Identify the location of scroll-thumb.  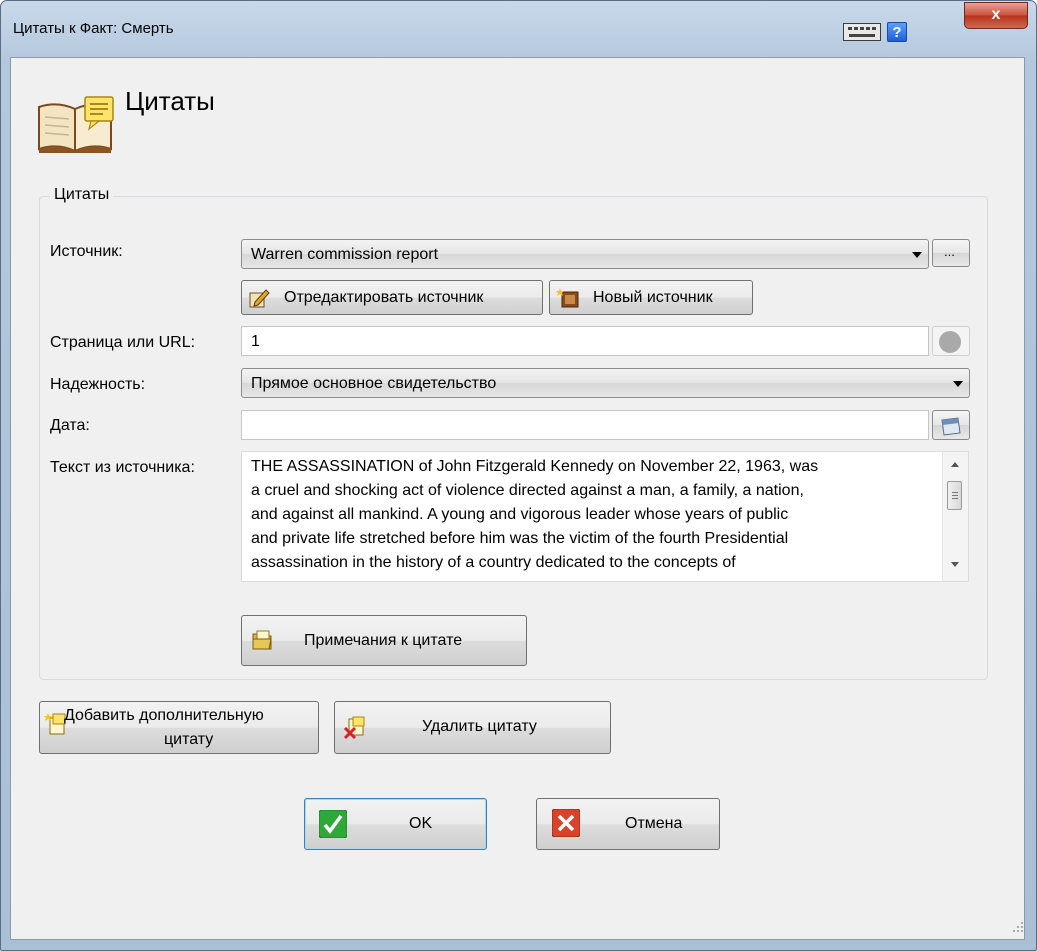
(954, 495).